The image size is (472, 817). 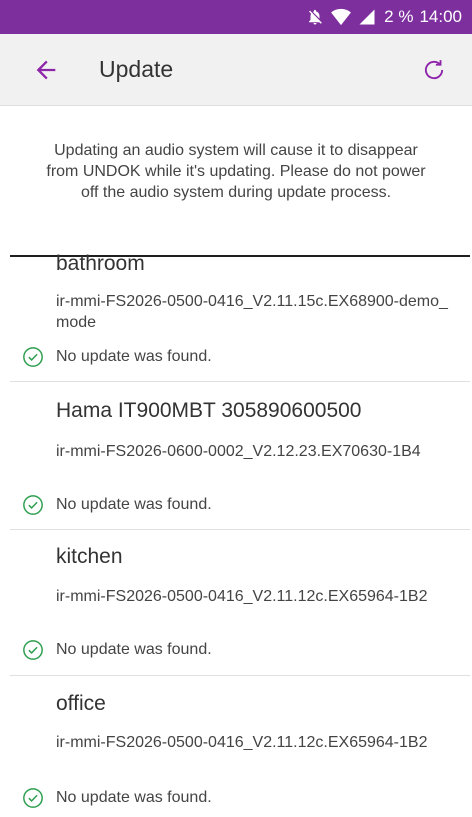 What do you see at coordinates (100, 263) in the screenshot?
I see `device-name: bathroom` at bounding box center [100, 263].